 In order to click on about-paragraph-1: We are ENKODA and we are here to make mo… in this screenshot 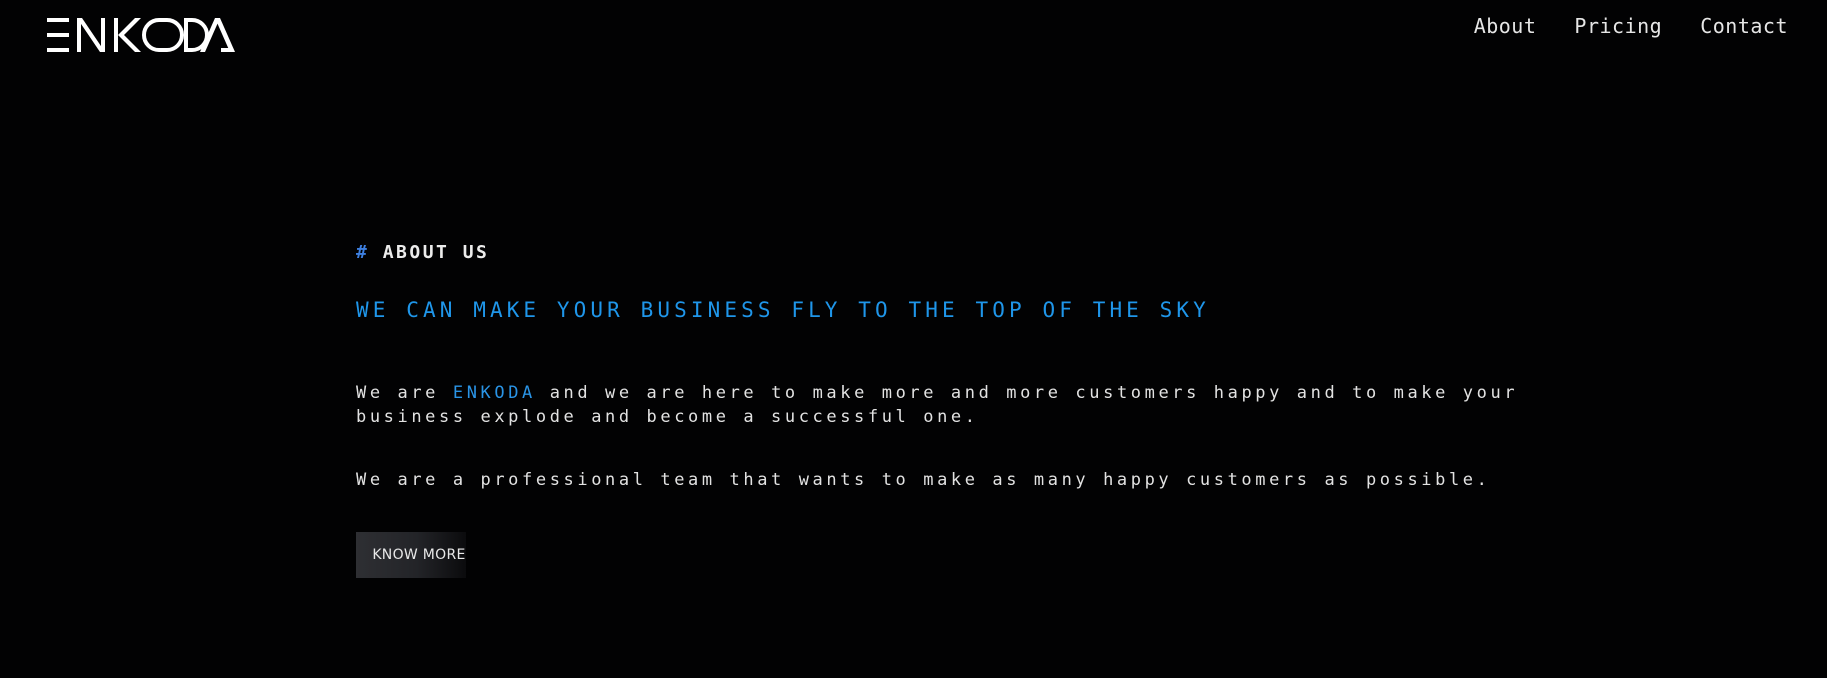, I will do `click(946, 405)`.